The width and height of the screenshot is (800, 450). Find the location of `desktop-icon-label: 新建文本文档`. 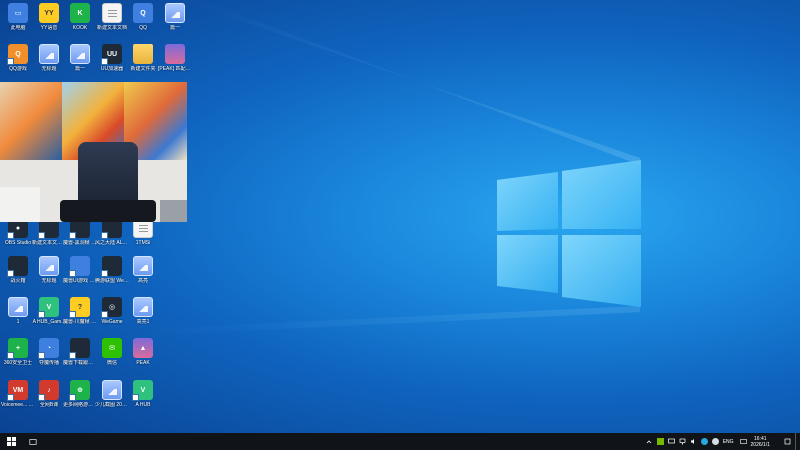

desktop-icon-label: 新建文本文档 is located at coordinates (111, 28).